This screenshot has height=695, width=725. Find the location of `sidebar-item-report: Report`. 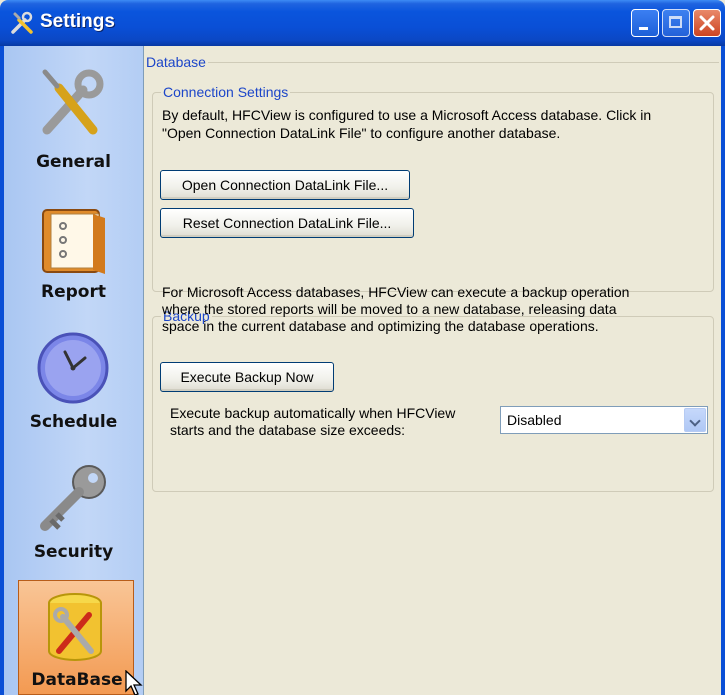

sidebar-item-report: Report is located at coordinates (73, 248).